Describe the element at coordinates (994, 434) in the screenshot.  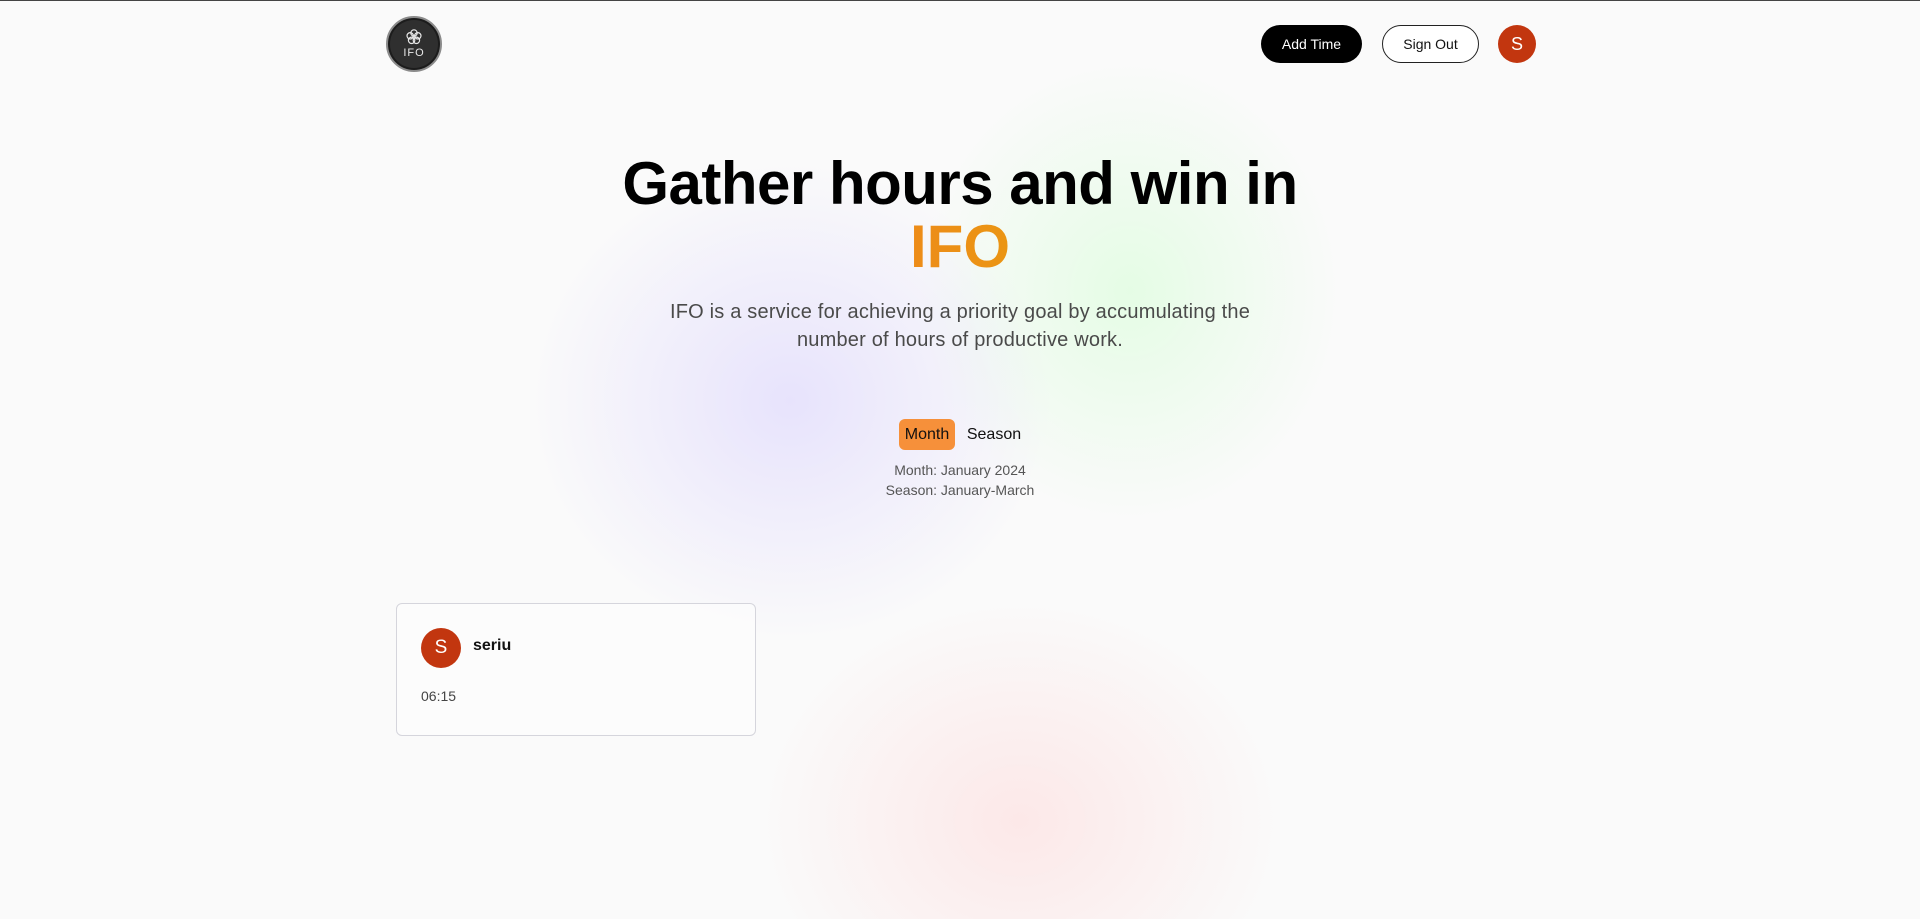
I see `tab-season: Season` at that location.